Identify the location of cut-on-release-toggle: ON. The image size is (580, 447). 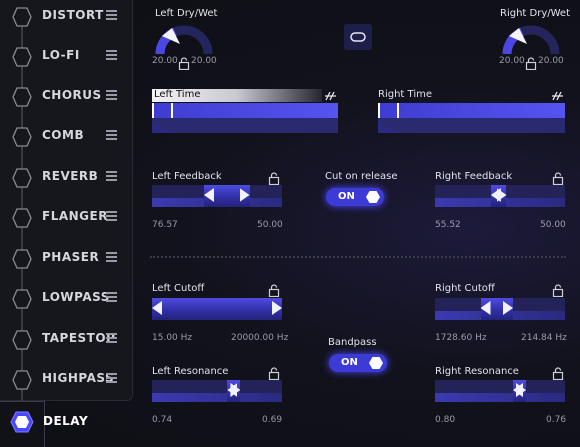
(355, 197).